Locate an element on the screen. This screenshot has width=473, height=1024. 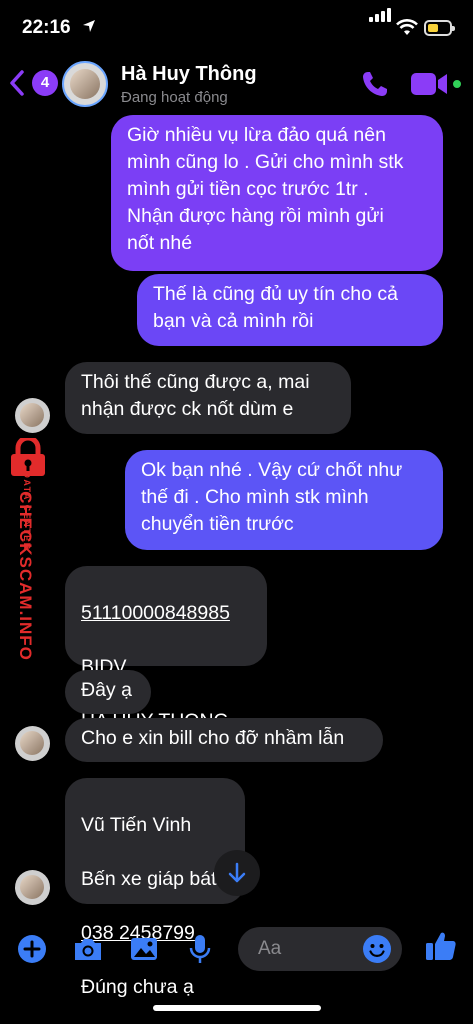
battery-level is located at coordinates (433, 28).